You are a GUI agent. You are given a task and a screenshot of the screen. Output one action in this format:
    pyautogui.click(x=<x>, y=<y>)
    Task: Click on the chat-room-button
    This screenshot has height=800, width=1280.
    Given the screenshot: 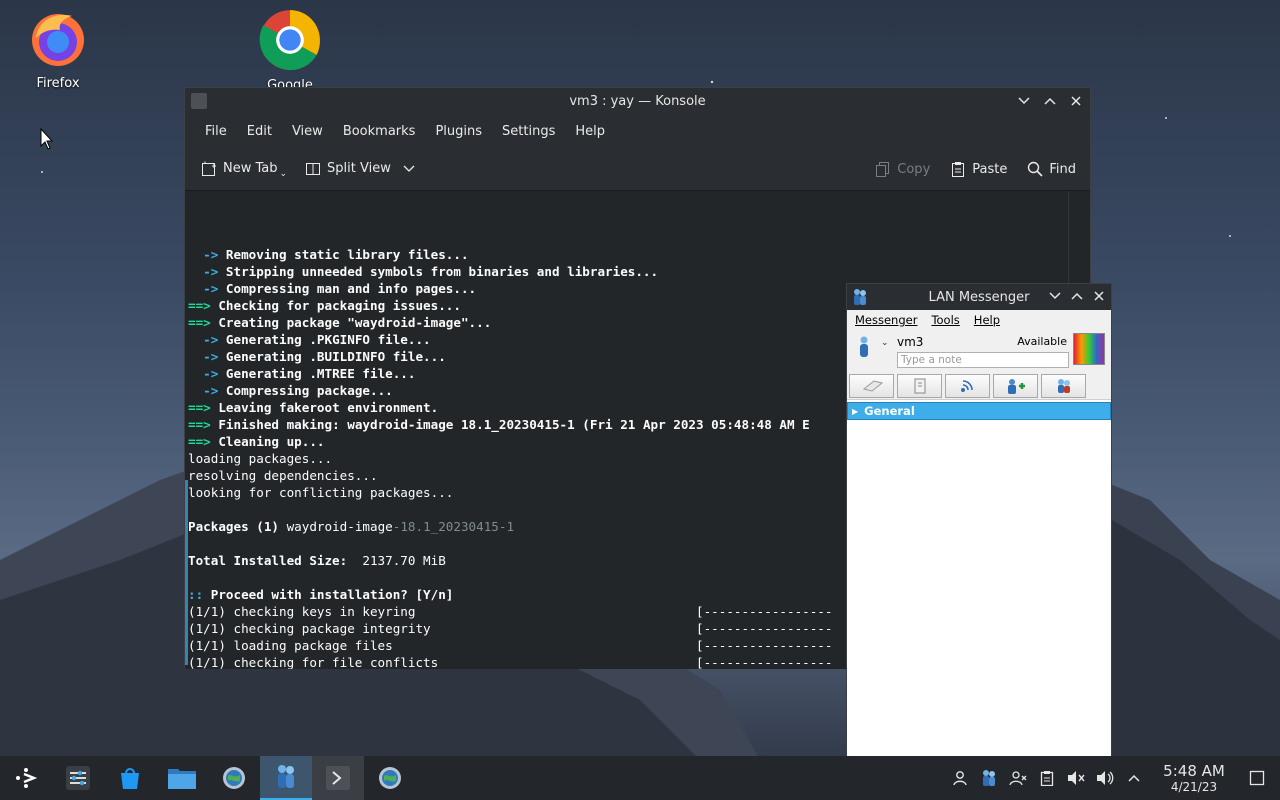 What is the action you would take?
    pyautogui.click(x=871, y=385)
    